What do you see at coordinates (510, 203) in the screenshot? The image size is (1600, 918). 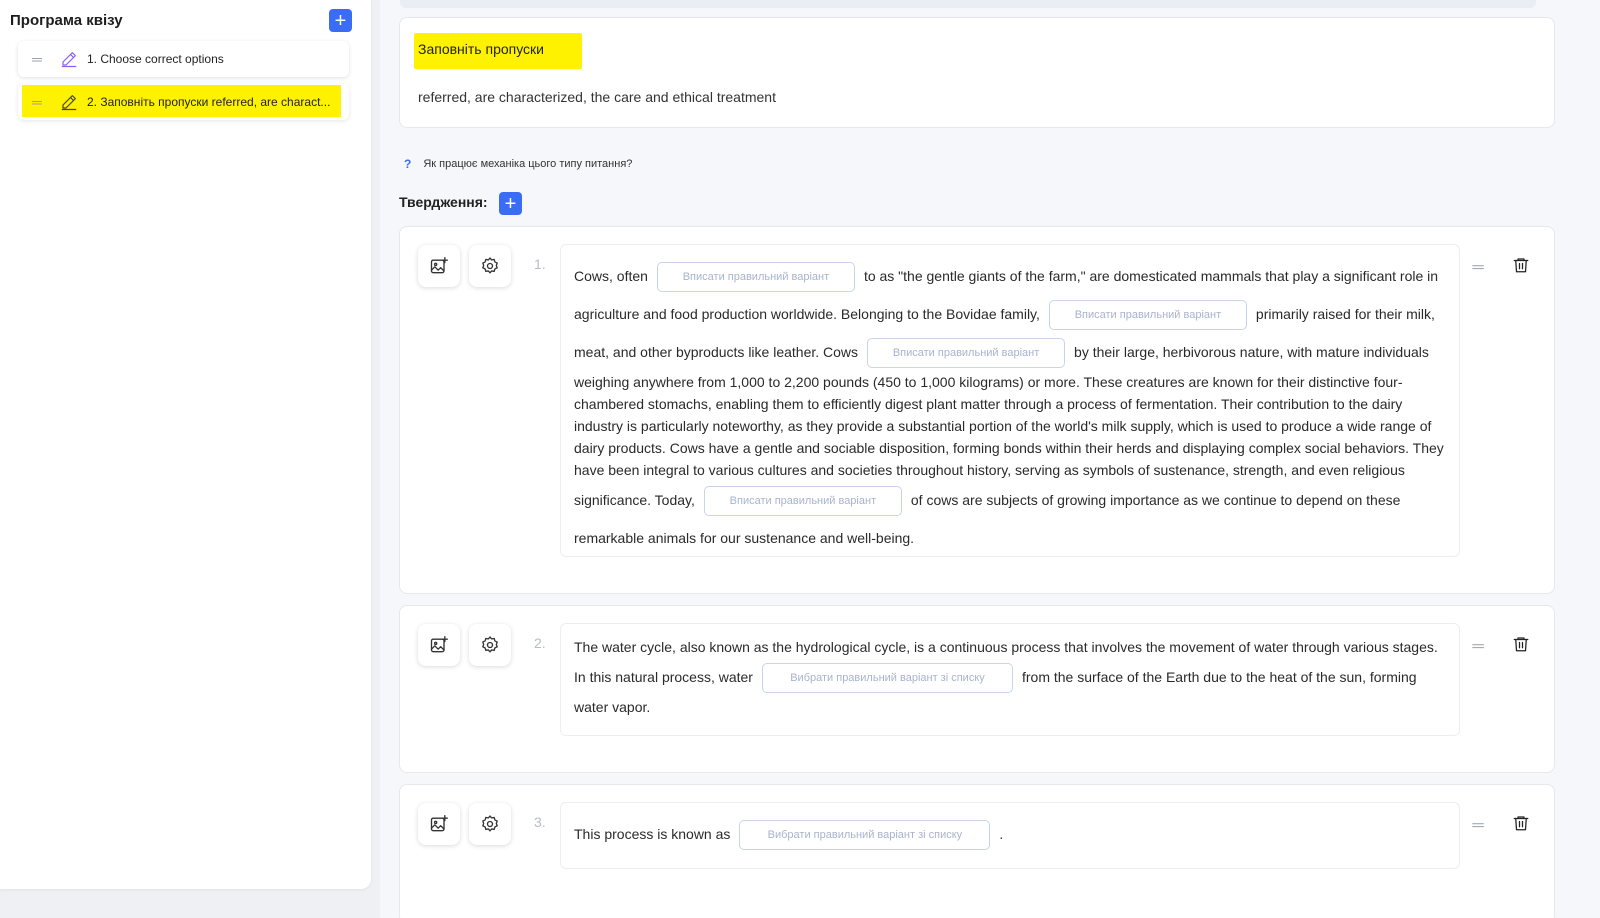 I see `add-statement-button: +` at bounding box center [510, 203].